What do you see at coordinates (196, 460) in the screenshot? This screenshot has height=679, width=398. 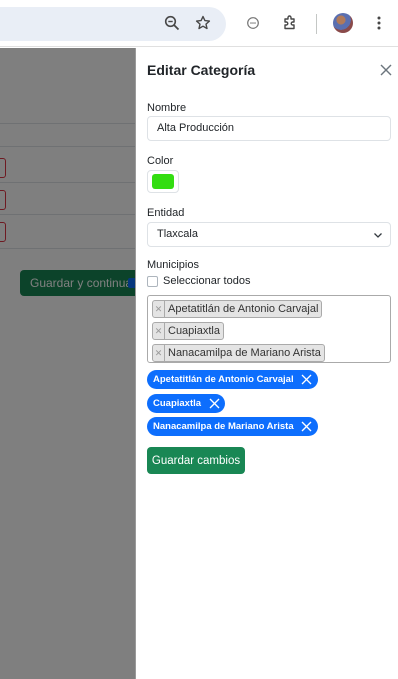 I see `save-changes-button: Guardar cambios` at bounding box center [196, 460].